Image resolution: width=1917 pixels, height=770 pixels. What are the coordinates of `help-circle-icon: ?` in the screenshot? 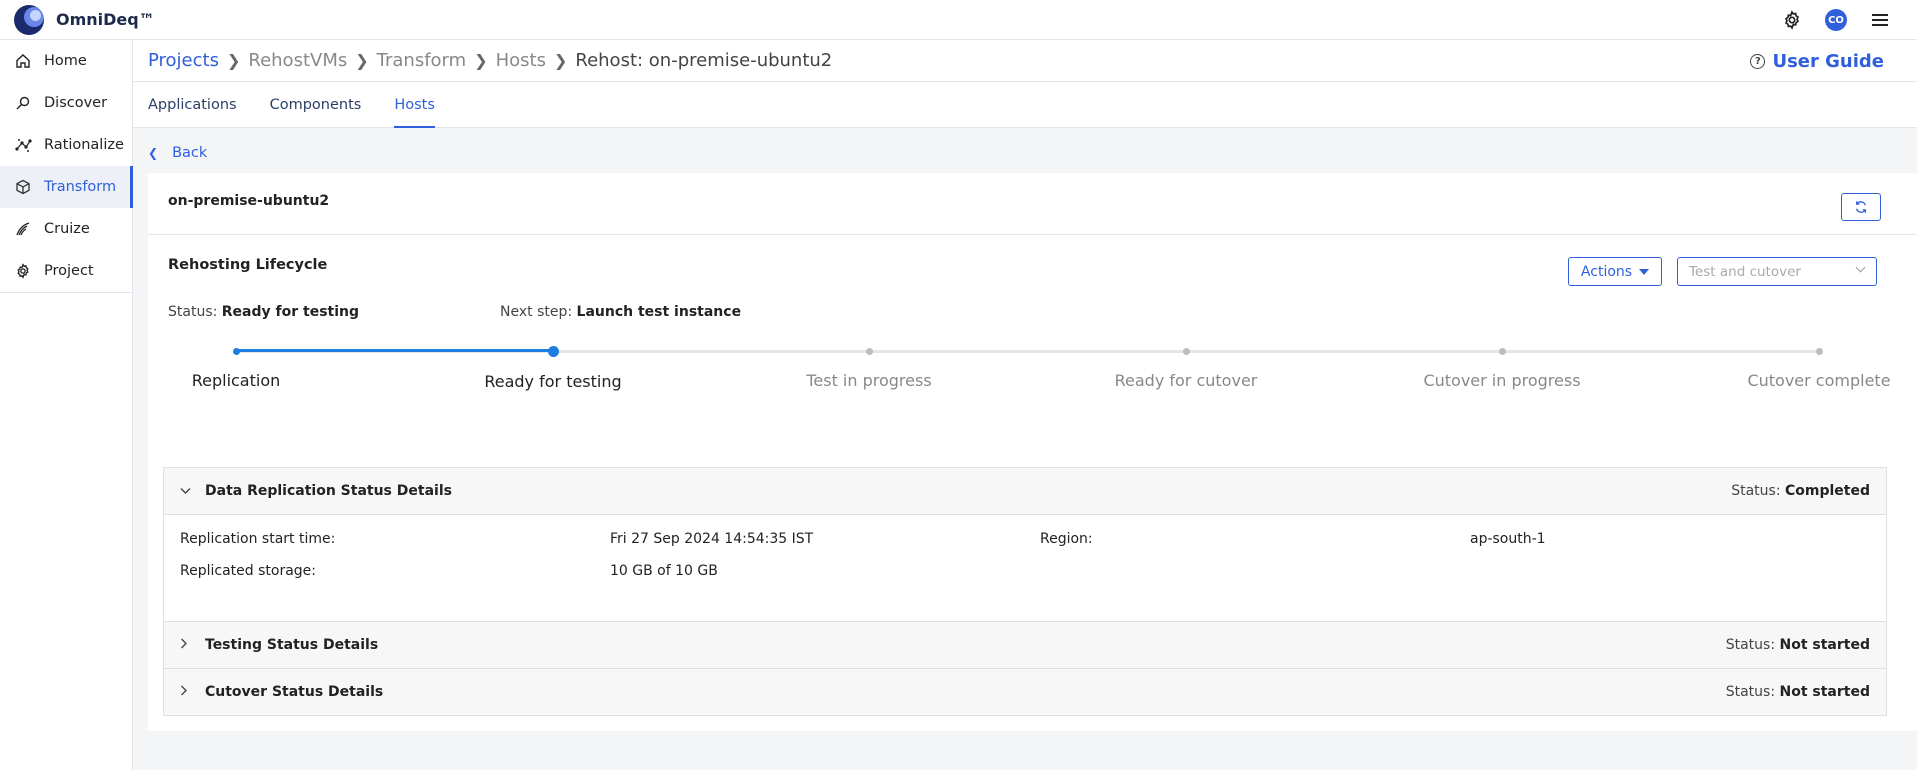 It's located at (1758, 61).